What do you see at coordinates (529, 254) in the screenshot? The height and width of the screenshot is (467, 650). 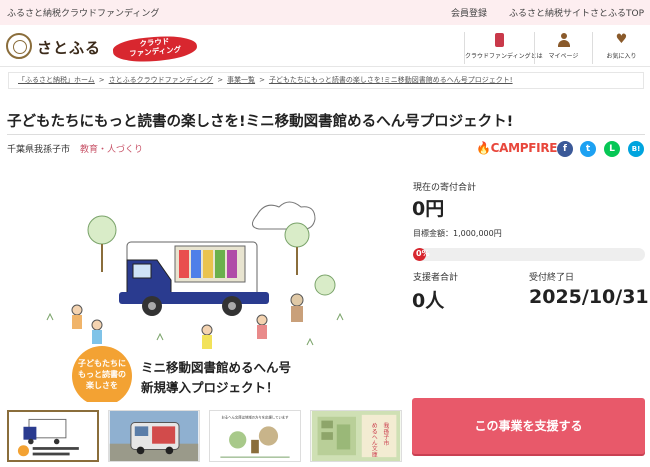 I see `funding-progress-bar: 0%` at bounding box center [529, 254].